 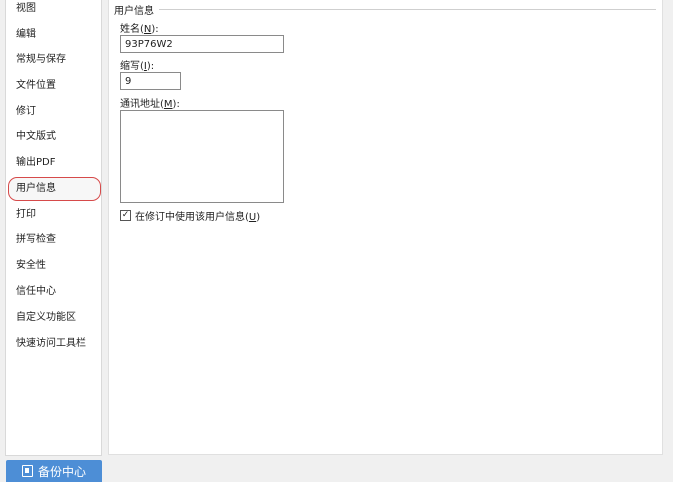 I want to click on sidebar-item-trust-center: 信任中心, so click(x=54, y=292).